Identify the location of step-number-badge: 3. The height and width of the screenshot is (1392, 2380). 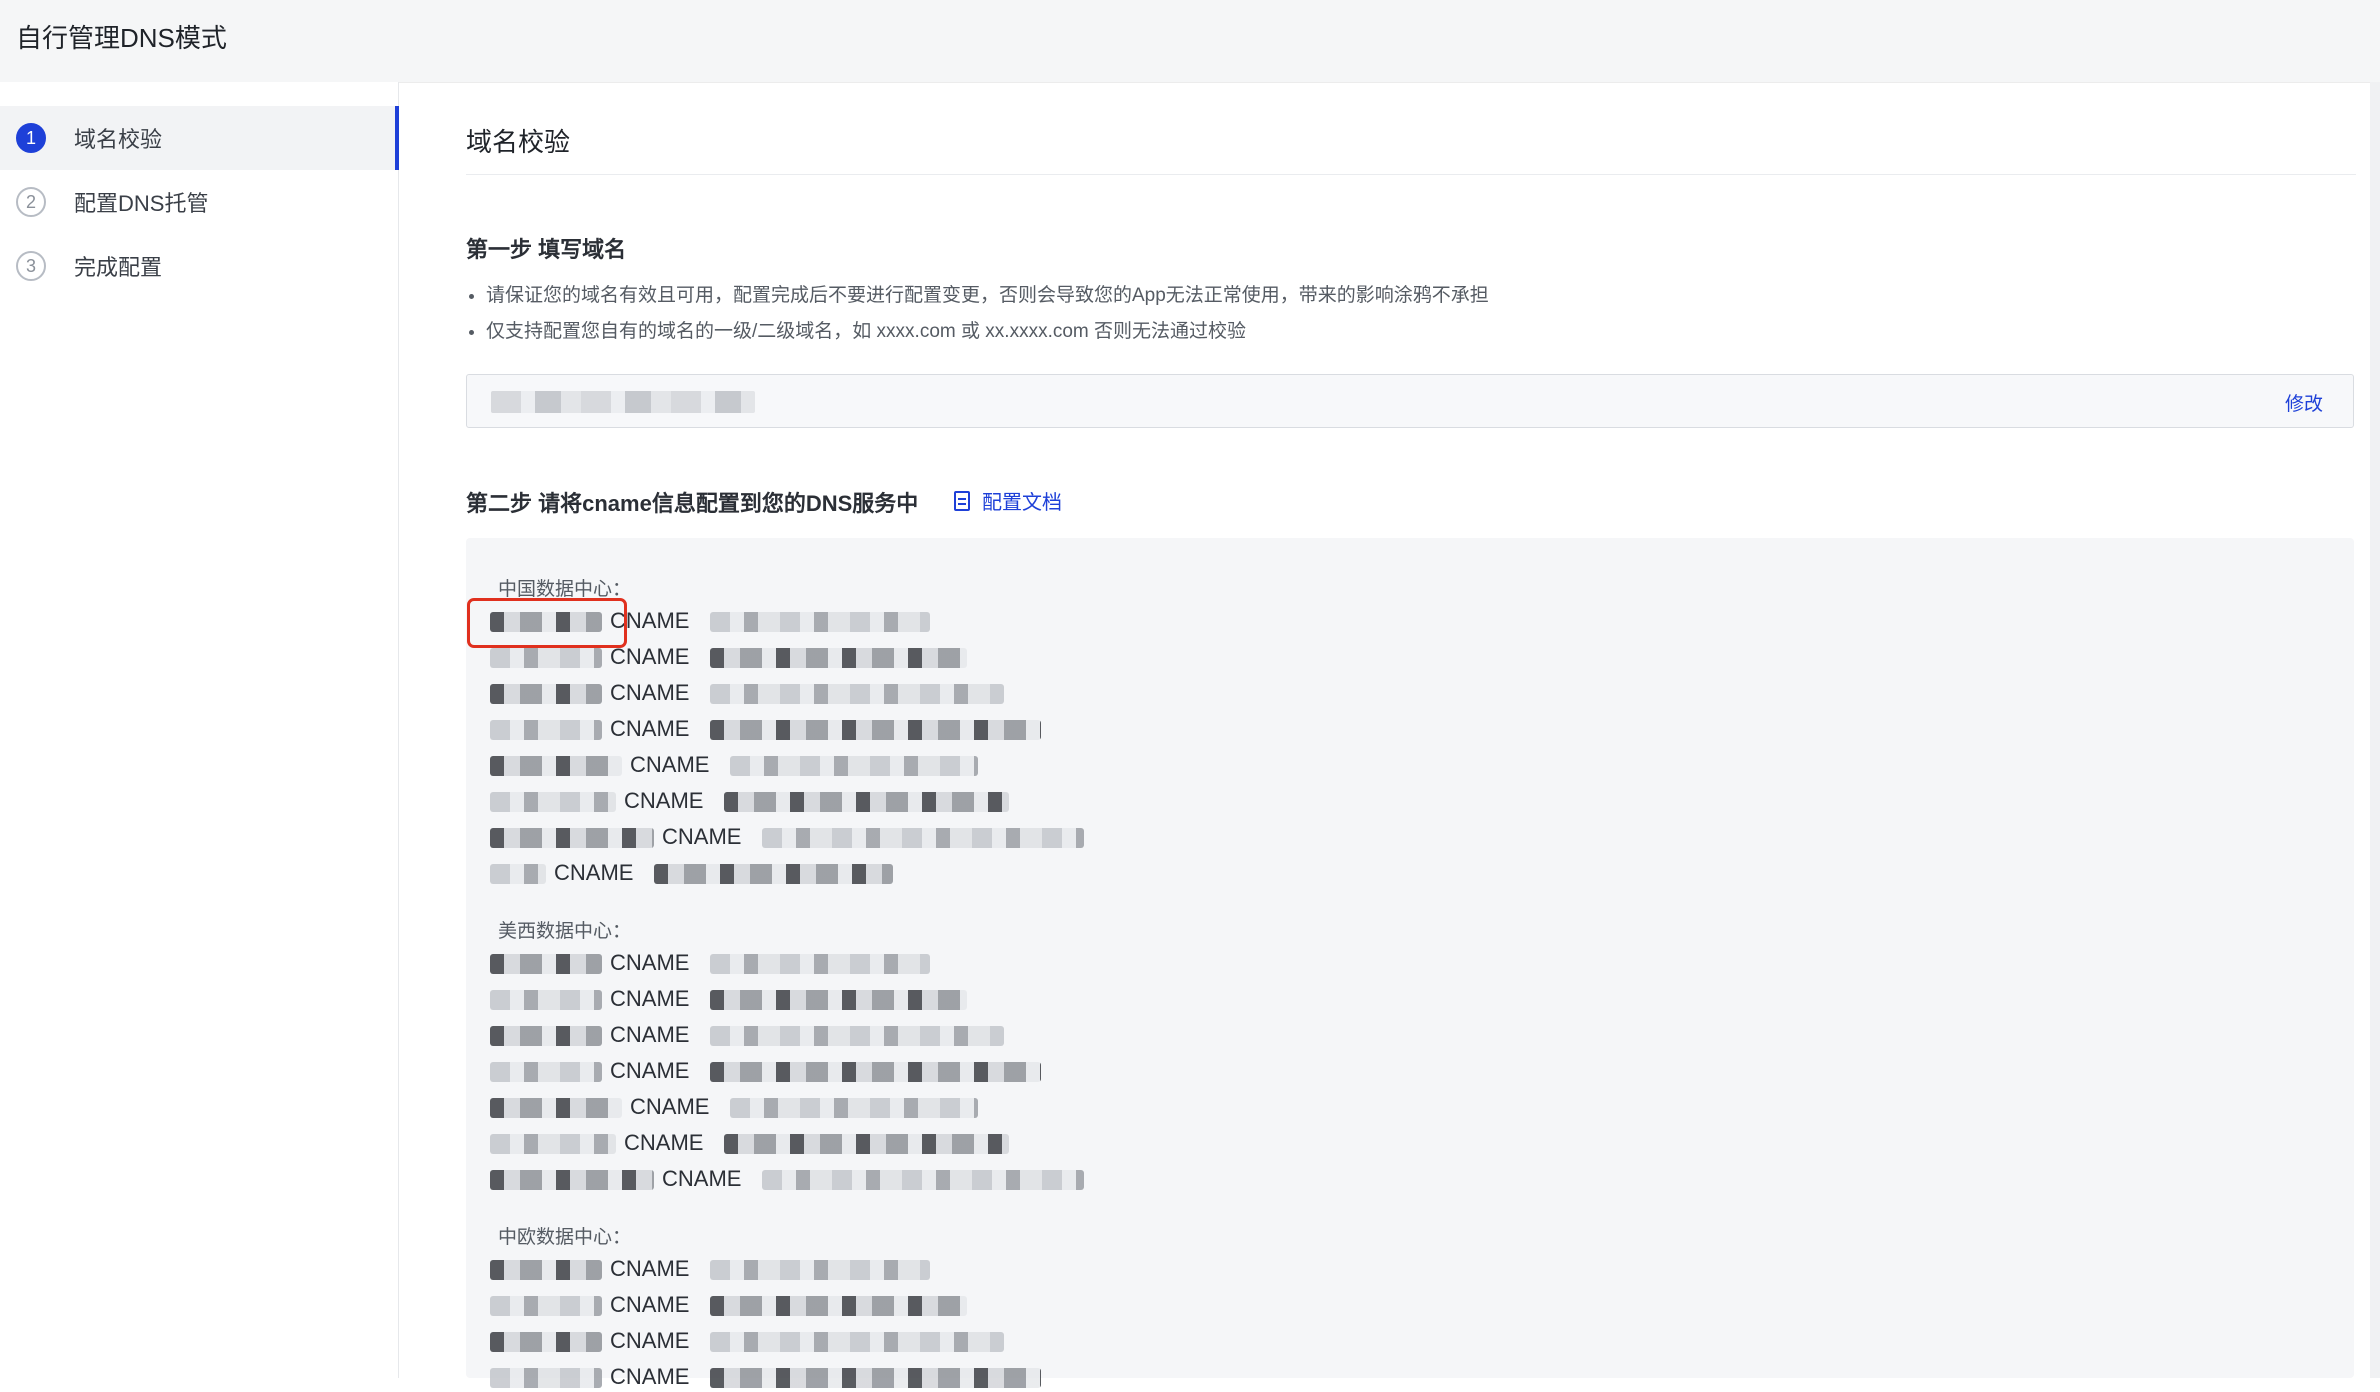
(31, 266).